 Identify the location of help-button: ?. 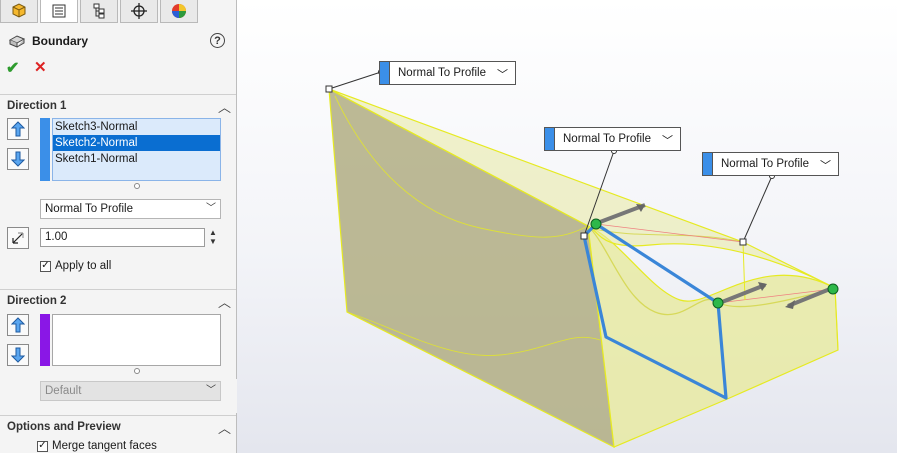
(217, 40).